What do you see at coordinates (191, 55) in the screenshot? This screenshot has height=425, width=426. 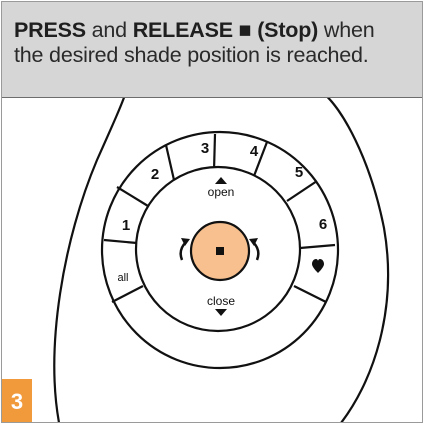 I see `instruction-line-2: the desired shade position is reached.` at bounding box center [191, 55].